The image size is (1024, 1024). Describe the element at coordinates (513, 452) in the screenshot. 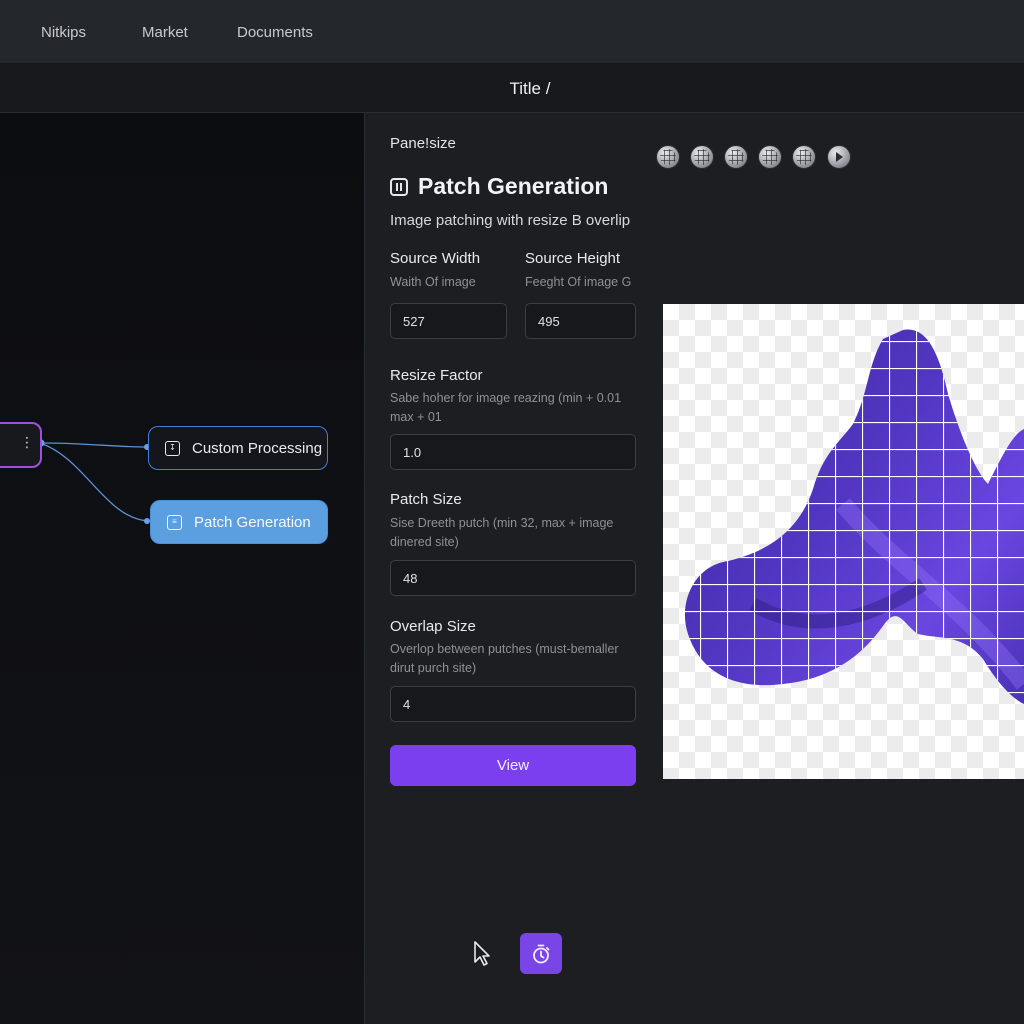

I see `resize-factor-input` at that location.